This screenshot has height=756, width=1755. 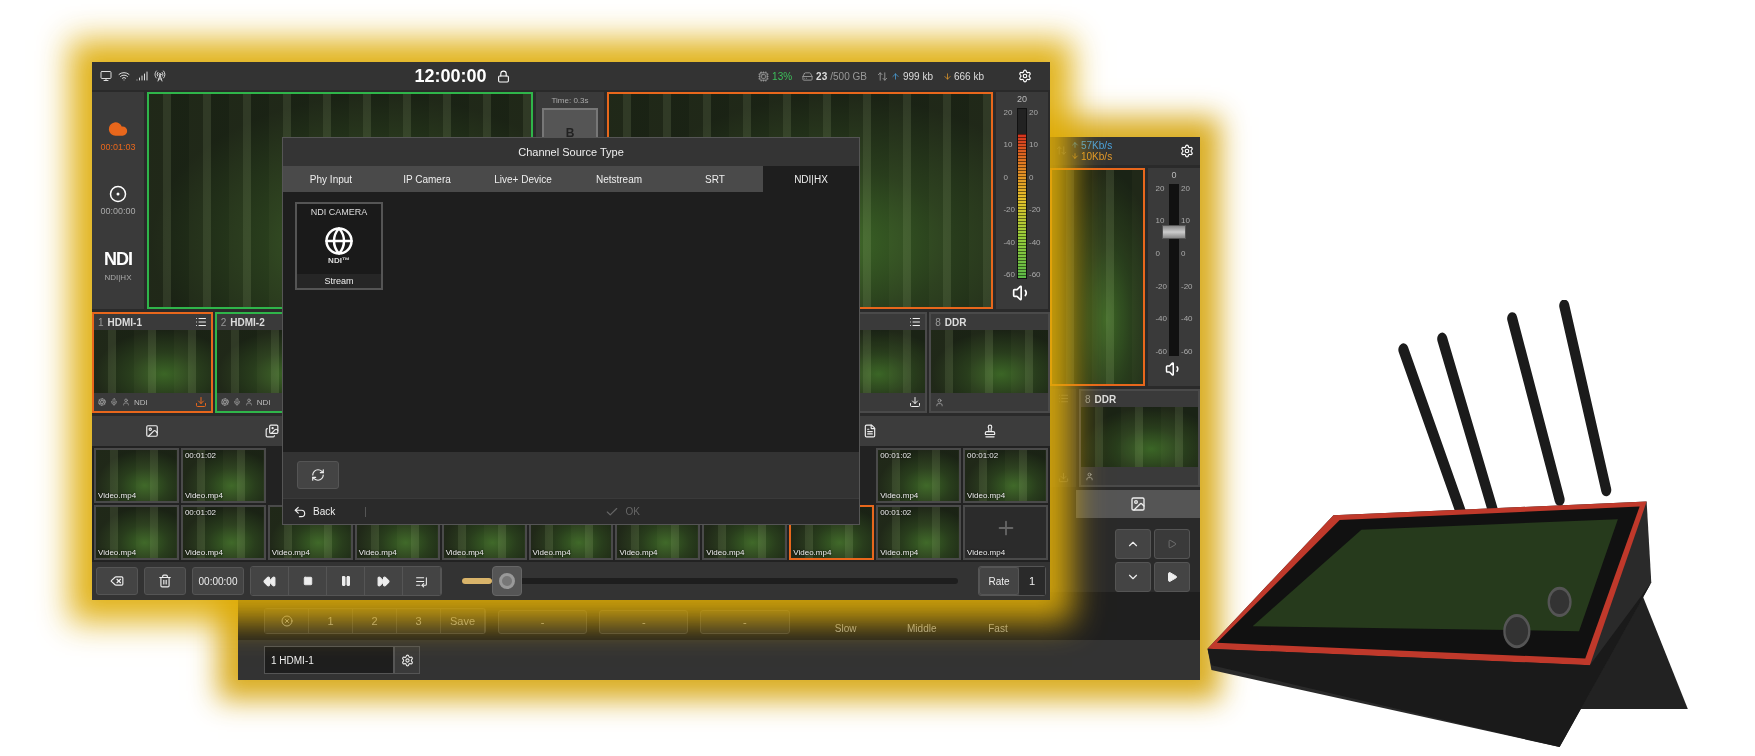 I want to click on clear-button, so click(x=165, y=581).